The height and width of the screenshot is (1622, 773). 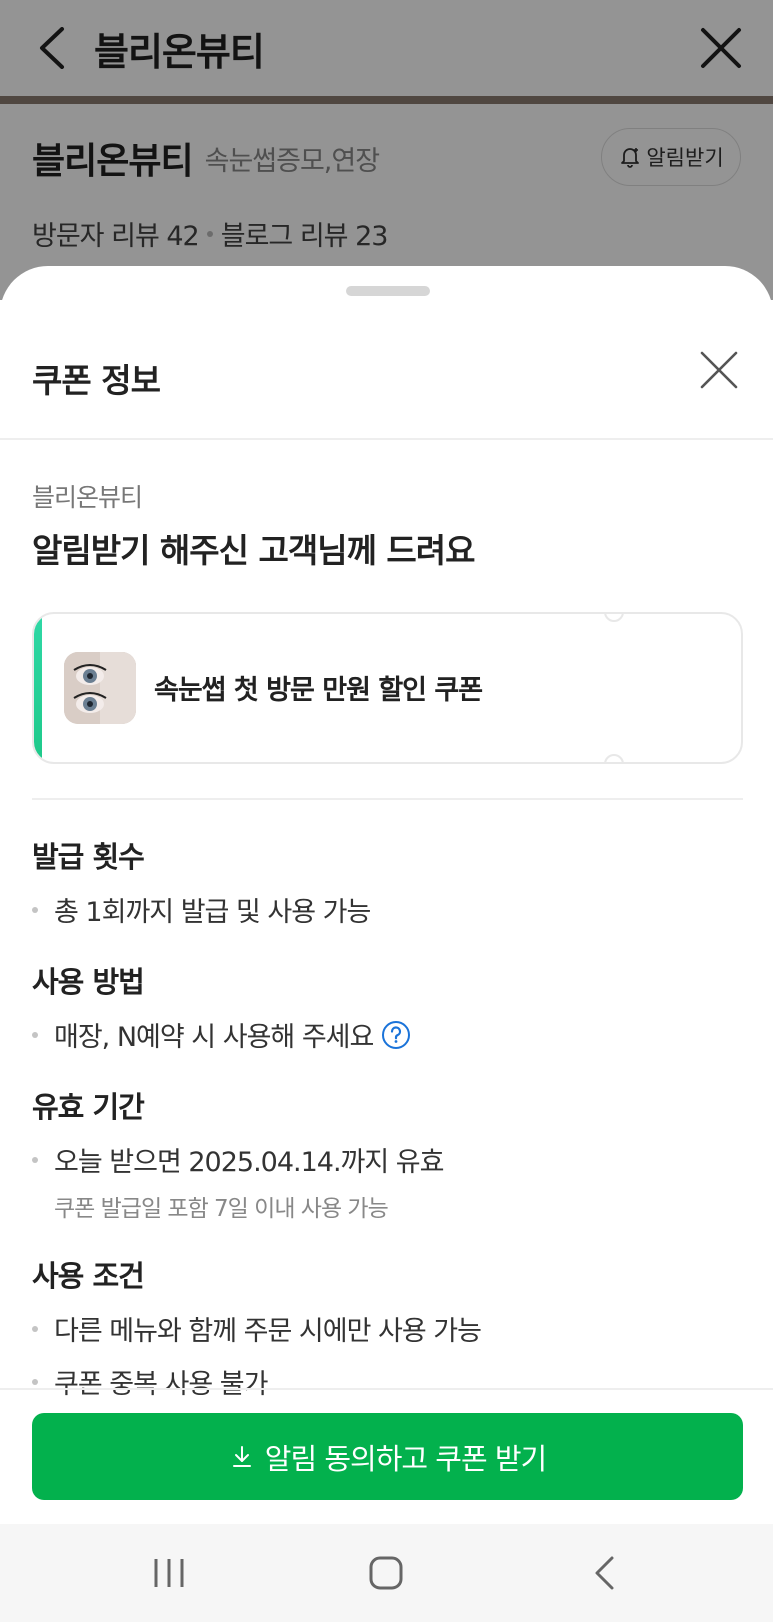 What do you see at coordinates (387, 881) in the screenshot?
I see `issue-count-section: 발급 횟수 총 1회까지 발급 및 사용 가능` at bounding box center [387, 881].